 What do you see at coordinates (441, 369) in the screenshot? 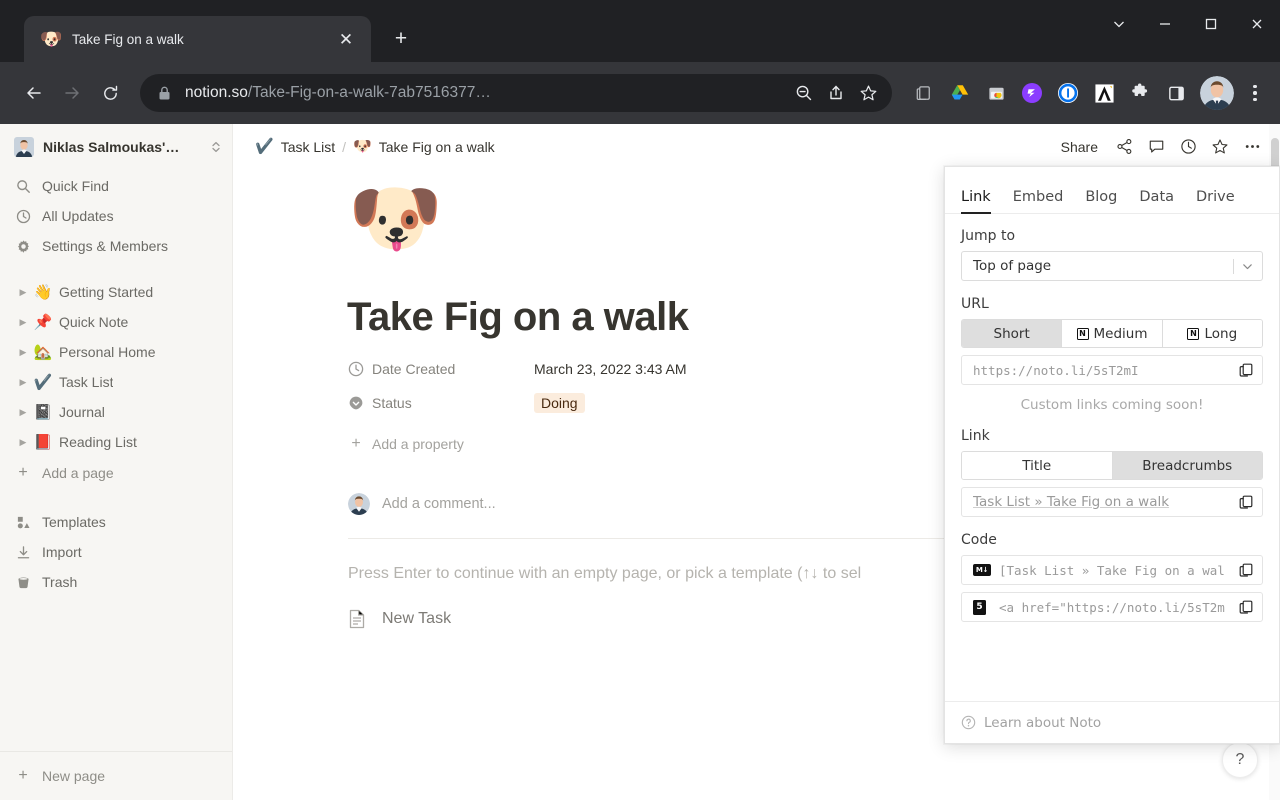
I see `property-name: Date Created` at bounding box center [441, 369].